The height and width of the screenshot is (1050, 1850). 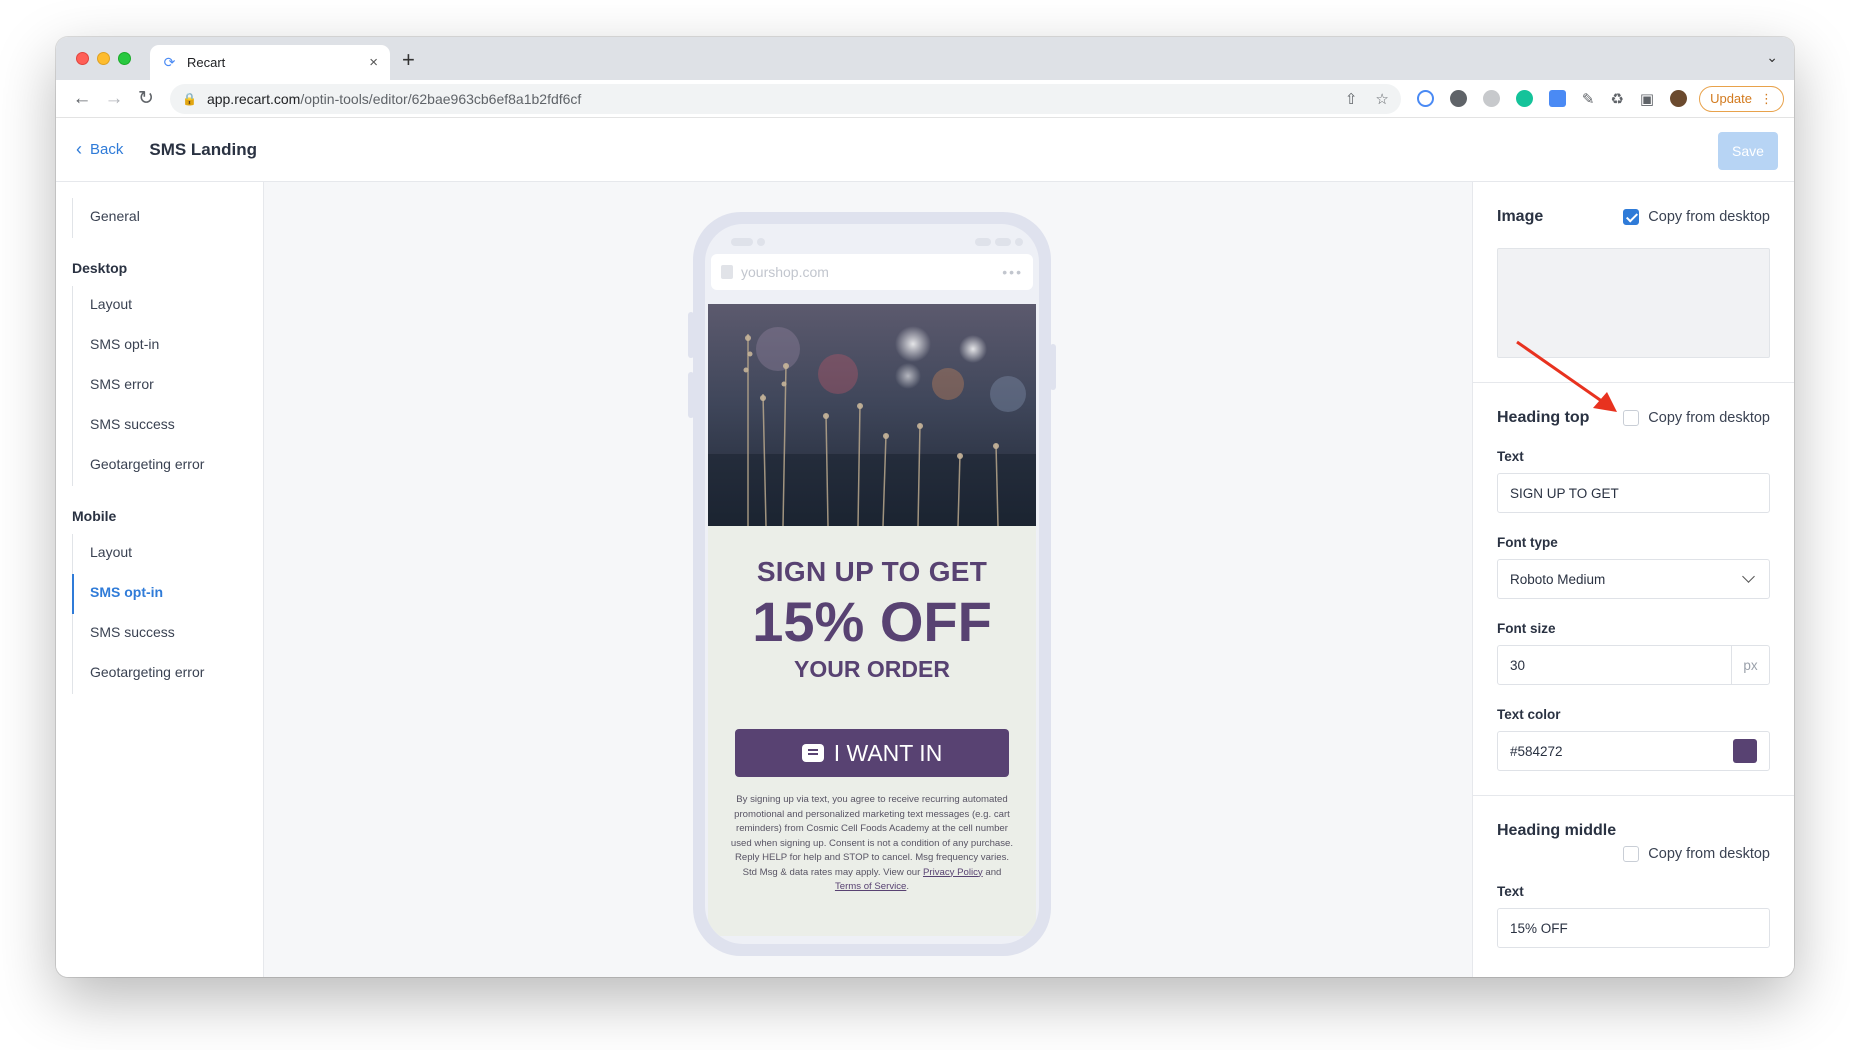 I want to click on recart-extension-icon, so click(x=1425, y=98).